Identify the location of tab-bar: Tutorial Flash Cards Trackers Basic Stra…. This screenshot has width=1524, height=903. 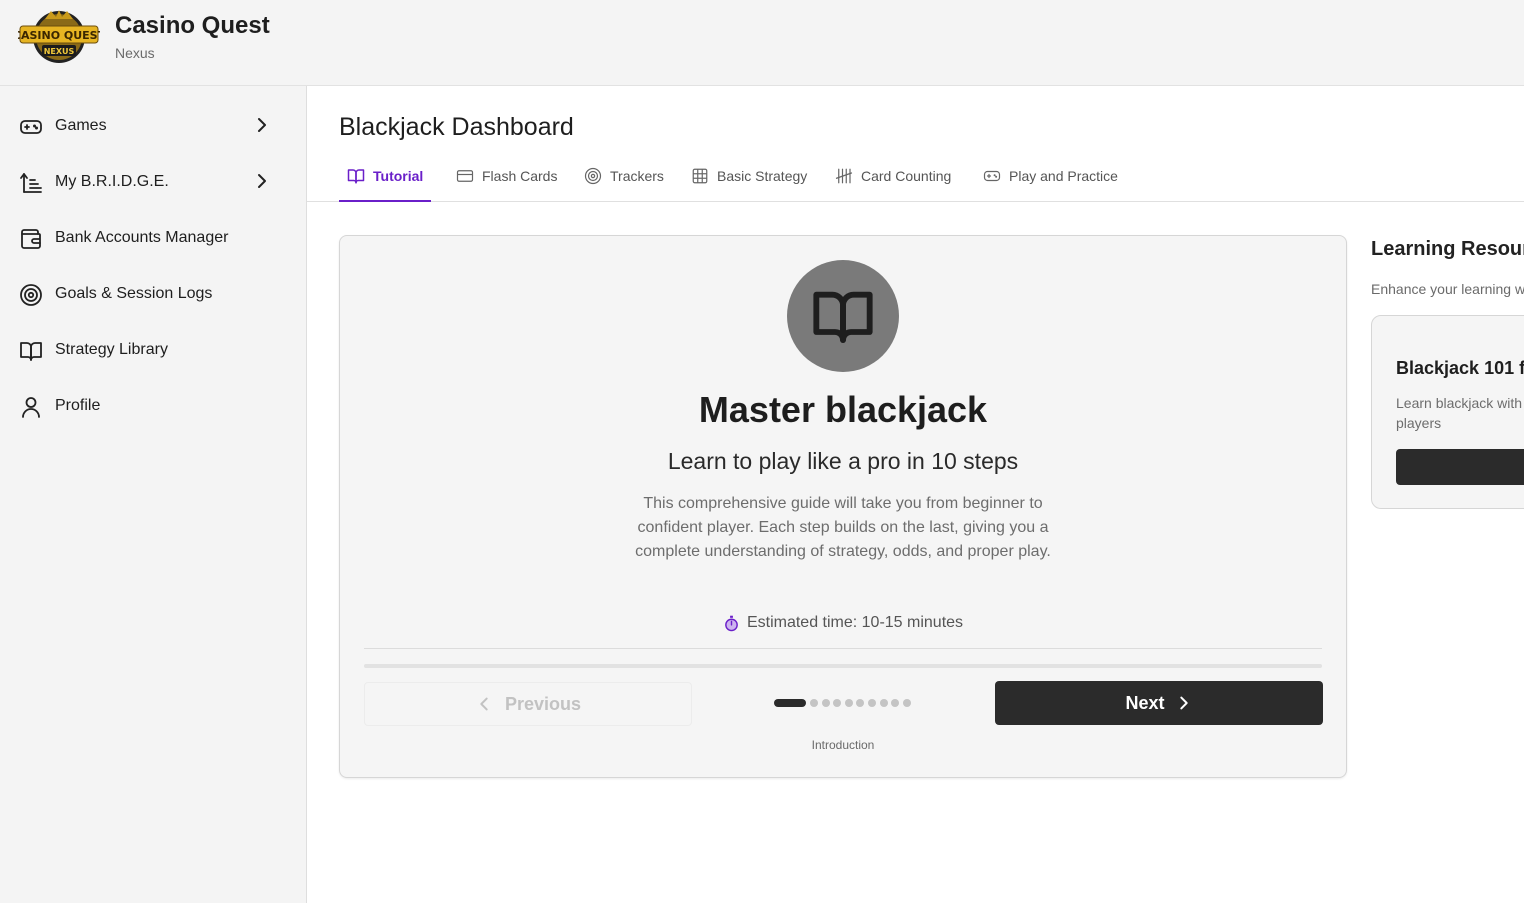
(915, 176).